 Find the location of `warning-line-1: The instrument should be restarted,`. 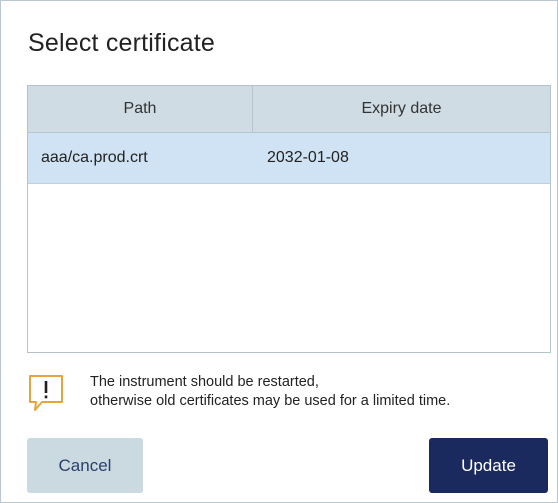

warning-line-1: The instrument should be restarted, is located at coordinates (204, 382).